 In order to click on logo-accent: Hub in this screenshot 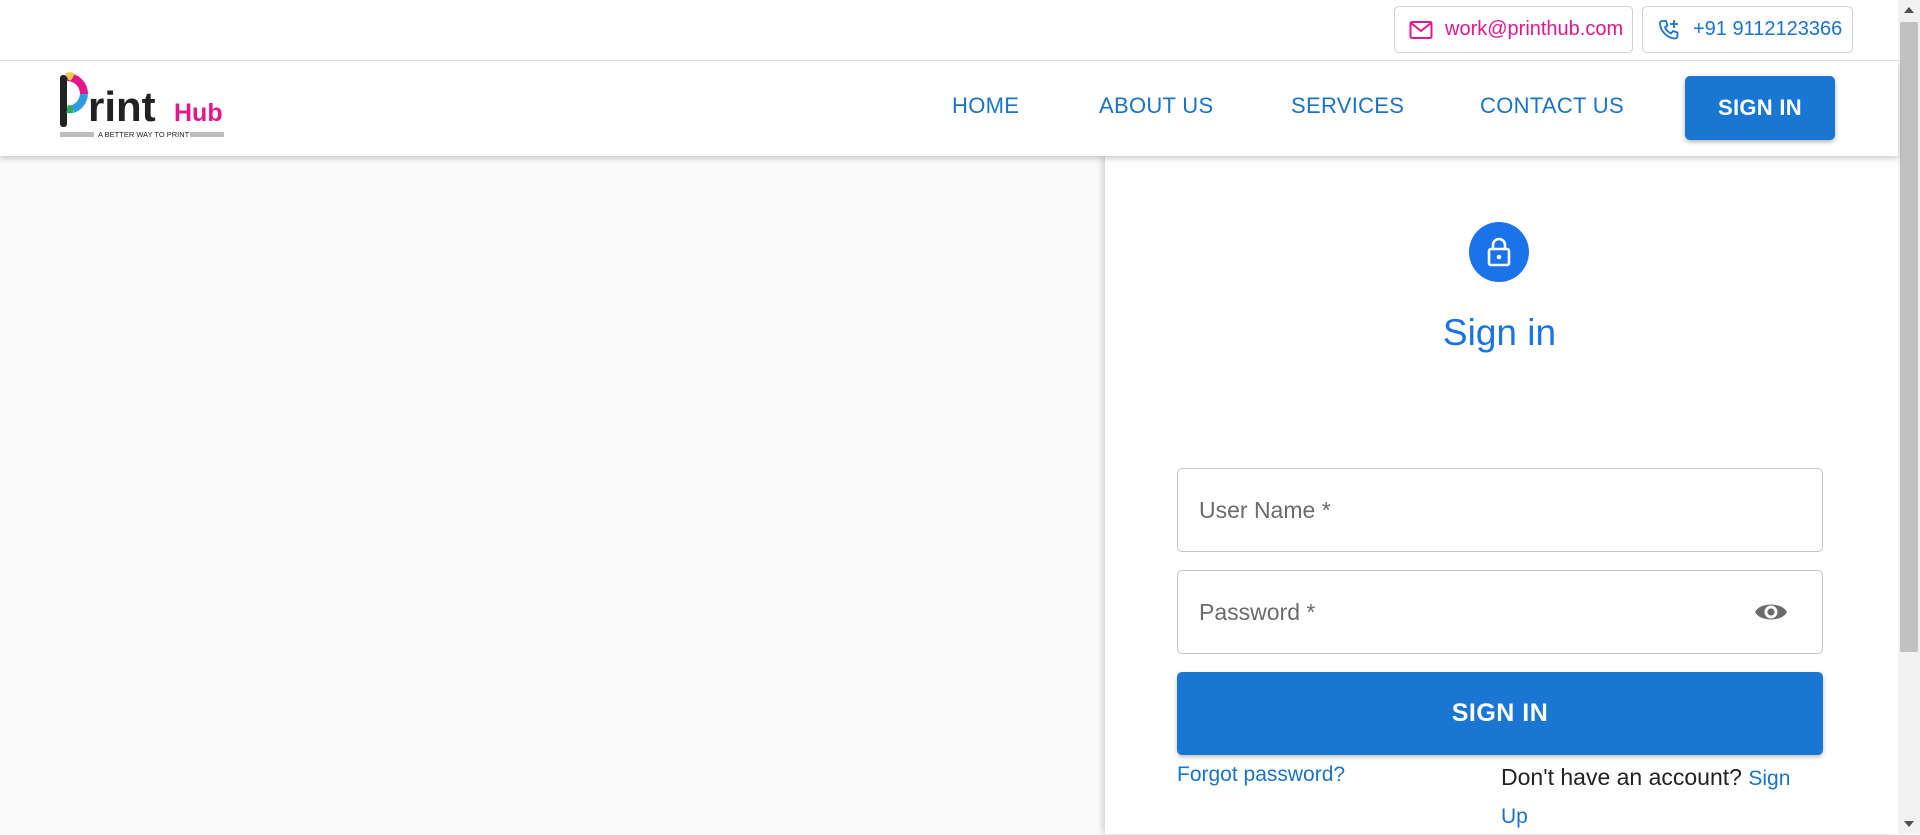, I will do `click(198, 113)`.